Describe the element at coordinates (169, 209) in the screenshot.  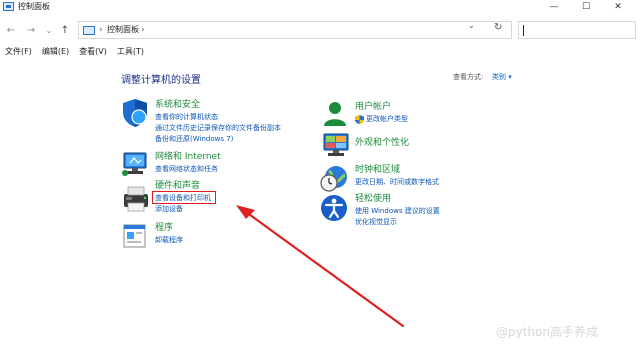
I see `link-add-device: 添加设备` at that location.